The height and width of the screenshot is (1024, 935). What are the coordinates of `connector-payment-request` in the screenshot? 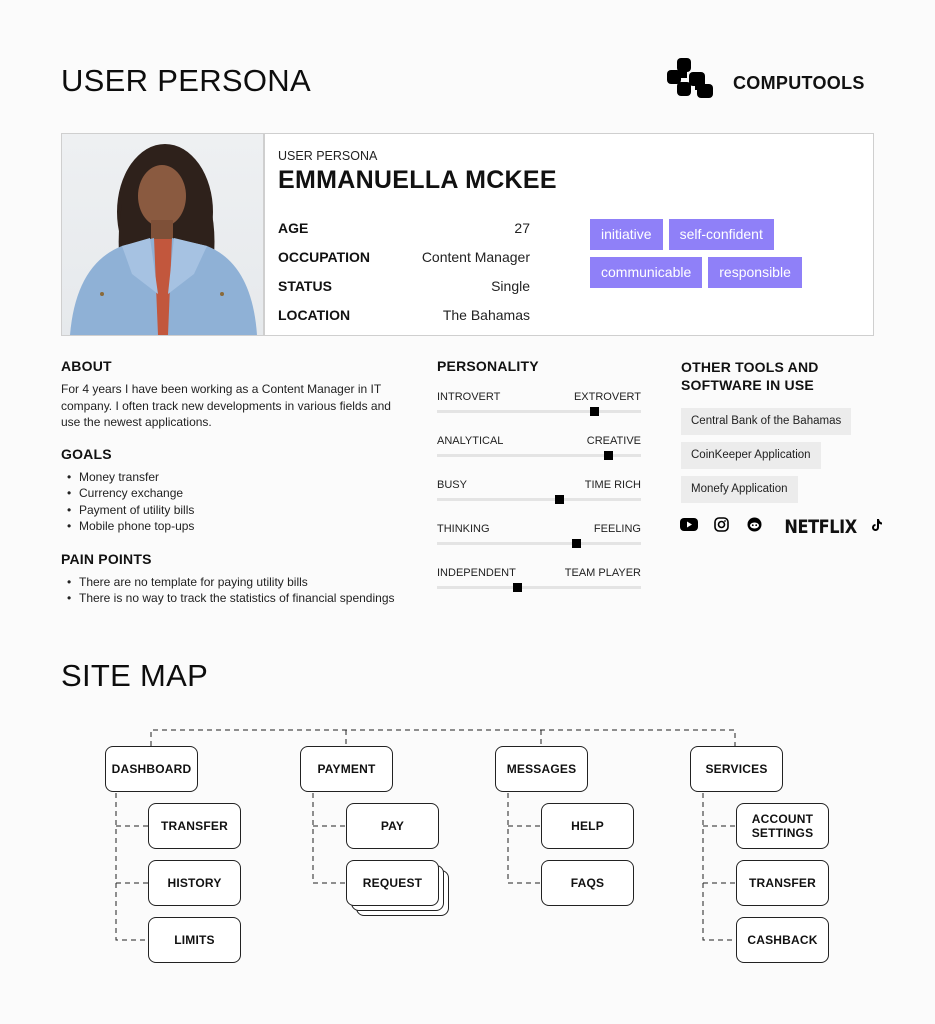 It's located at (329, 838).